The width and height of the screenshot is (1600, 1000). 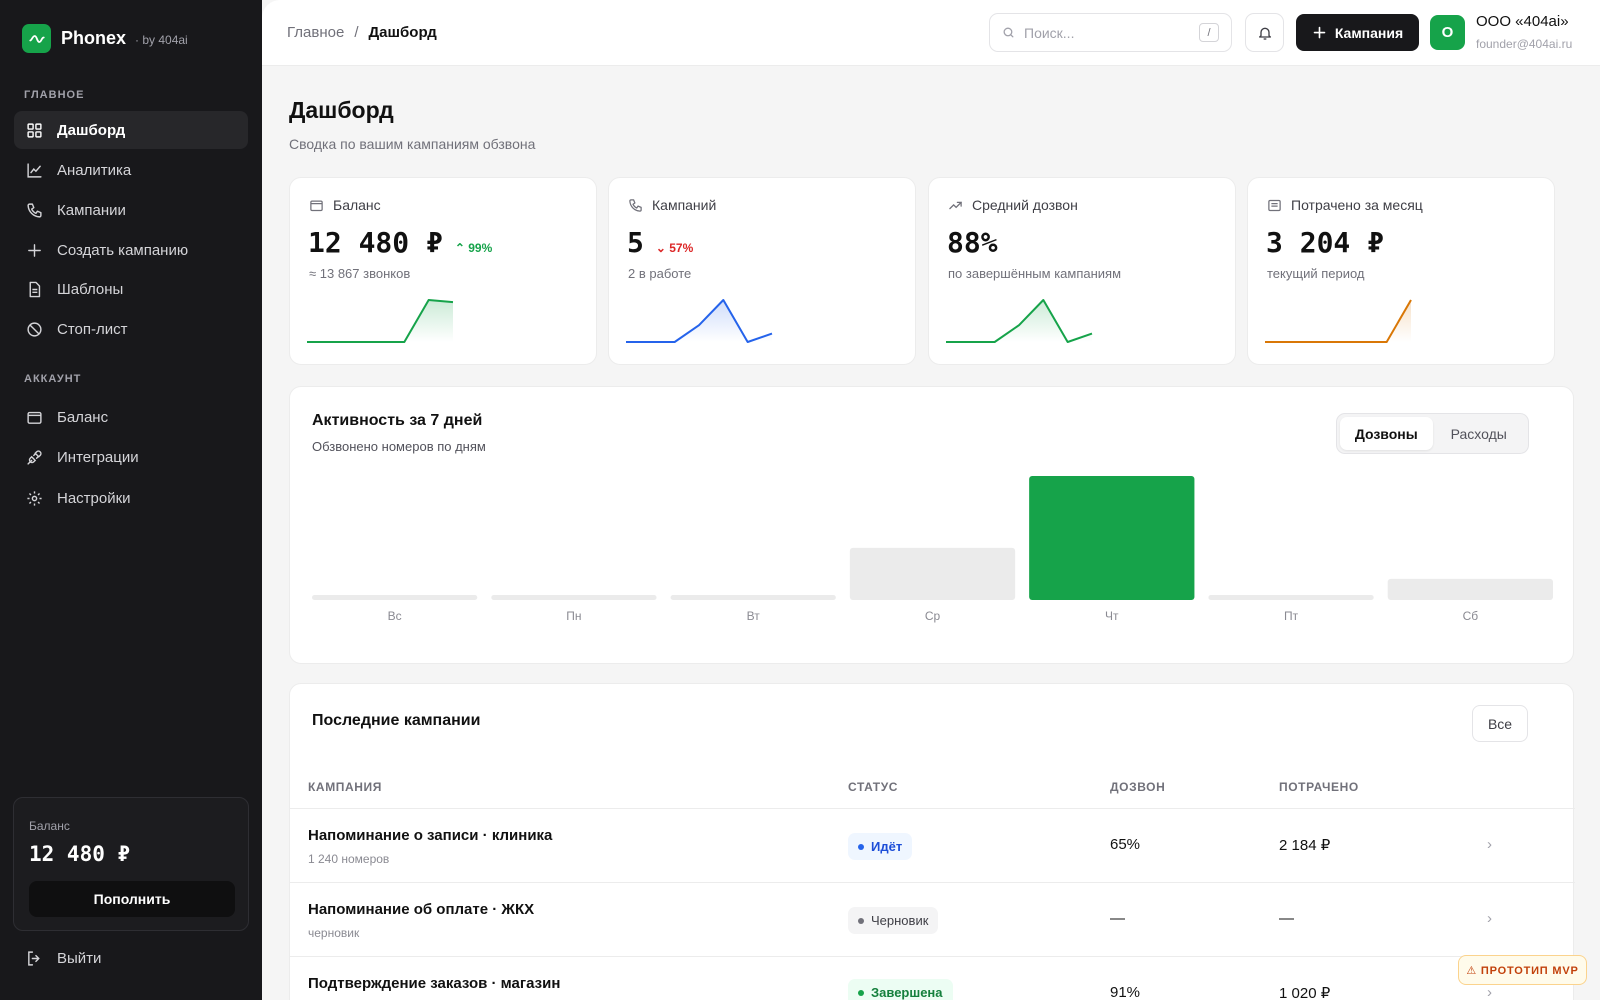 I want to click on sparkline-line, so click(x=1338, y=321).